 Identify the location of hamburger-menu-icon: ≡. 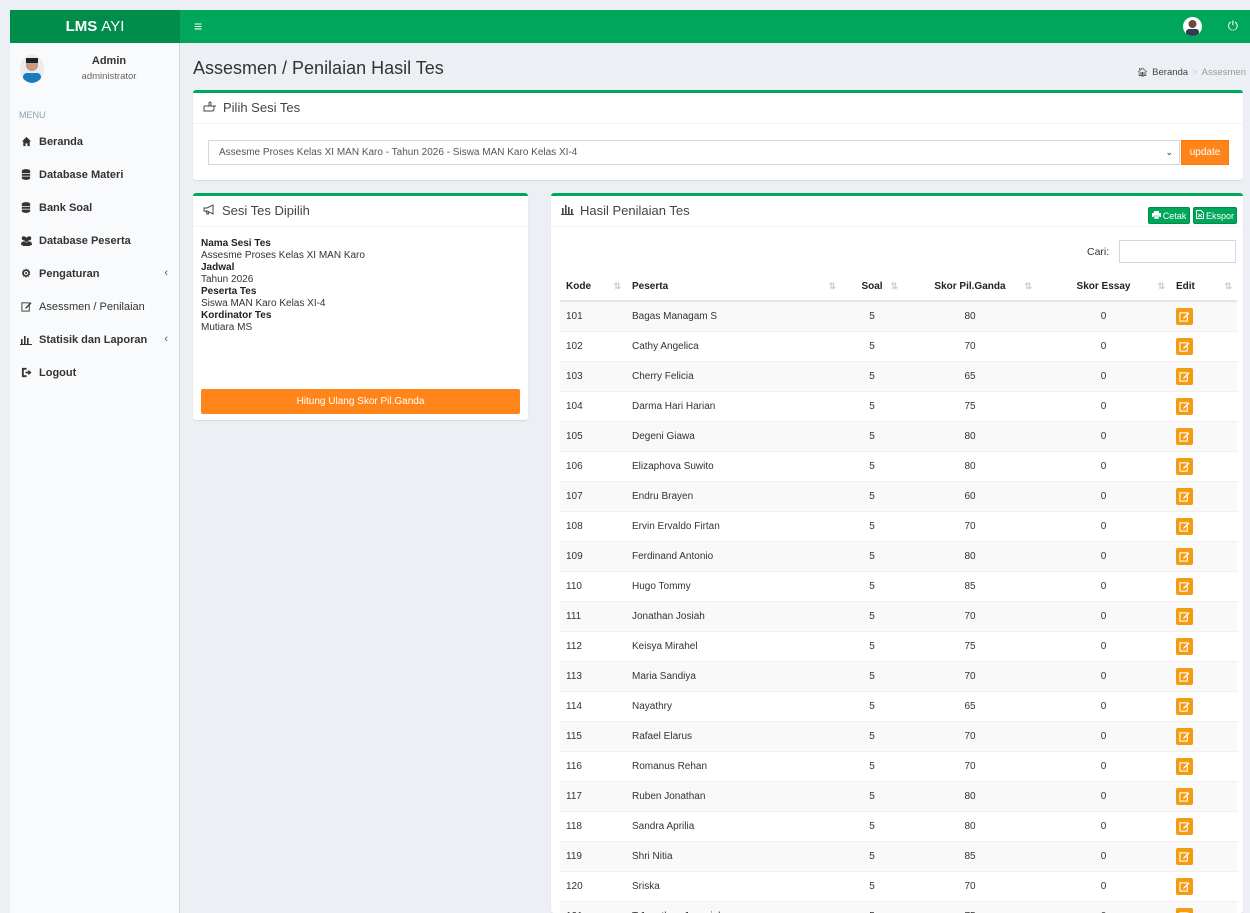
(198, 26).